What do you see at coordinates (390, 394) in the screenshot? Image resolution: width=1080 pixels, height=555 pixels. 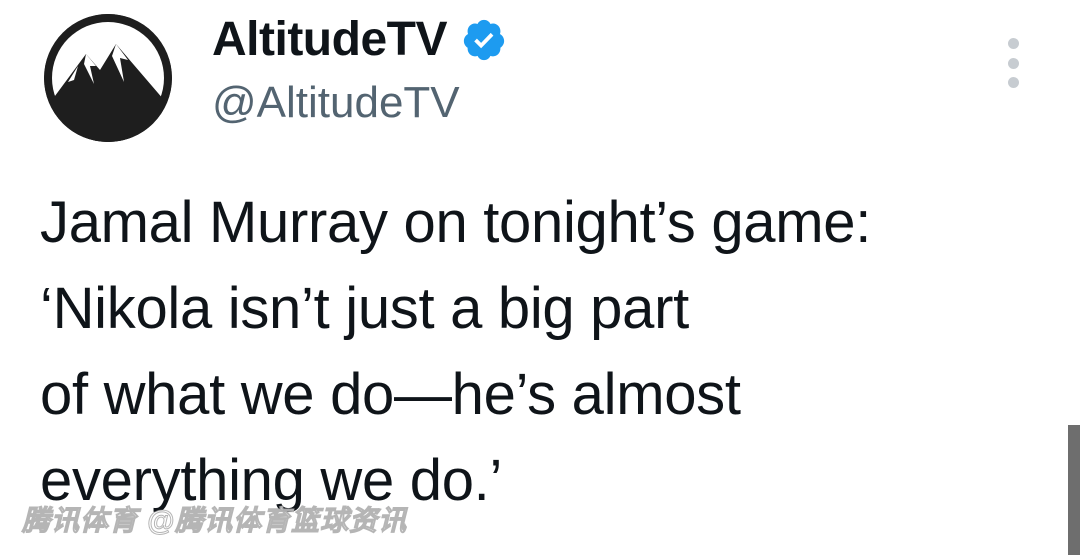 I see `tweet-line: of what we do—he’s almost` at bounding box center [390, 394].